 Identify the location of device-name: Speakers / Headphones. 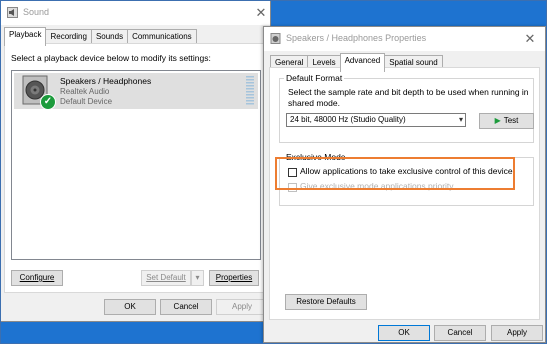
(106, 81).